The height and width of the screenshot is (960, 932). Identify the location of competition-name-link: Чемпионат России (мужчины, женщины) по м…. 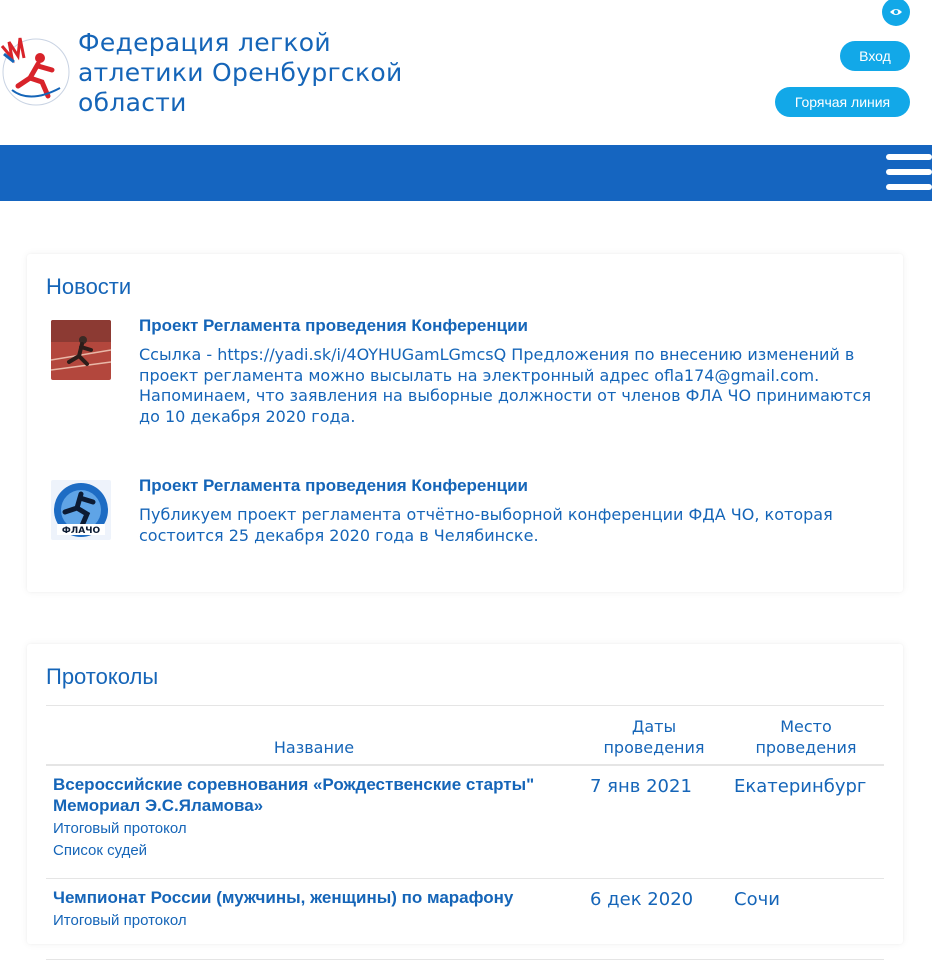
(313, 897).